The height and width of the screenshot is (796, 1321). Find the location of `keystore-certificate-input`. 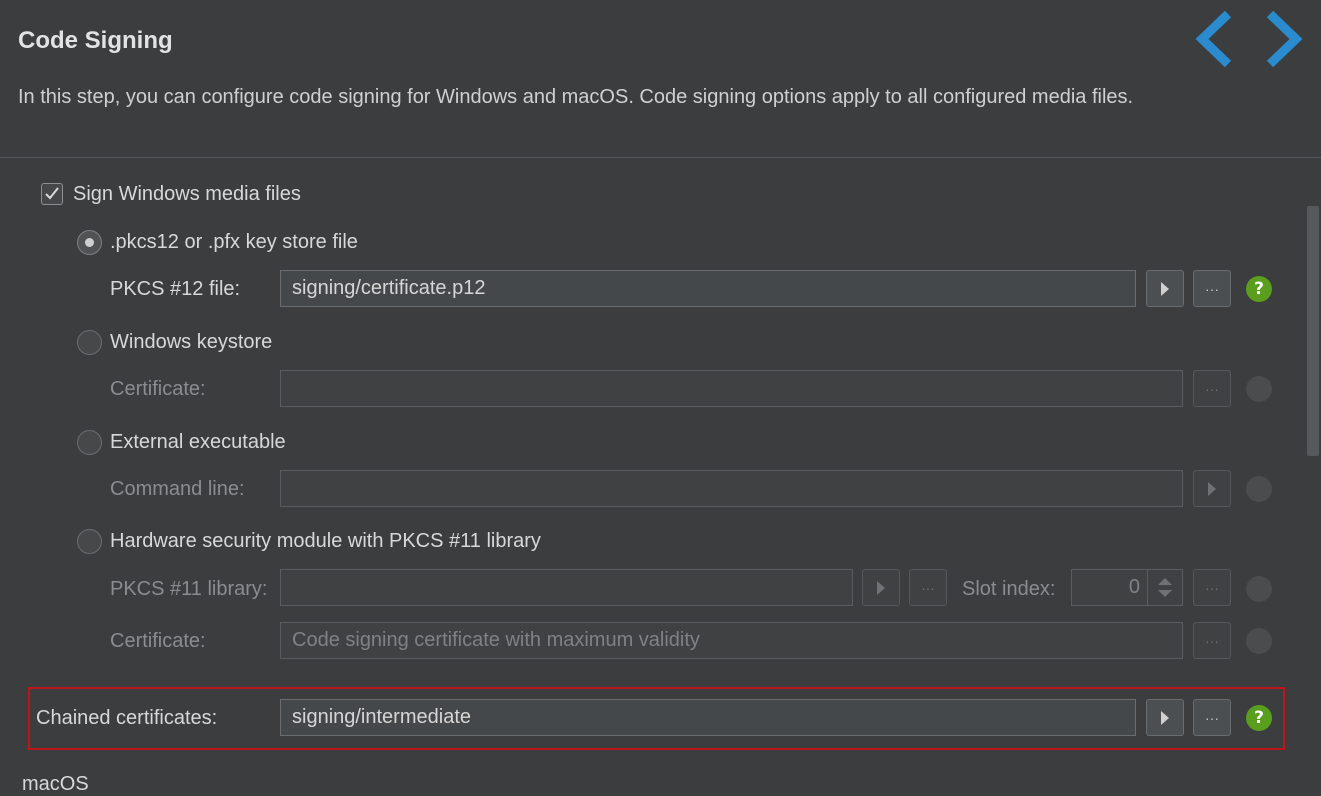

keystore-certificate-input is located at coordinates (731, 388).